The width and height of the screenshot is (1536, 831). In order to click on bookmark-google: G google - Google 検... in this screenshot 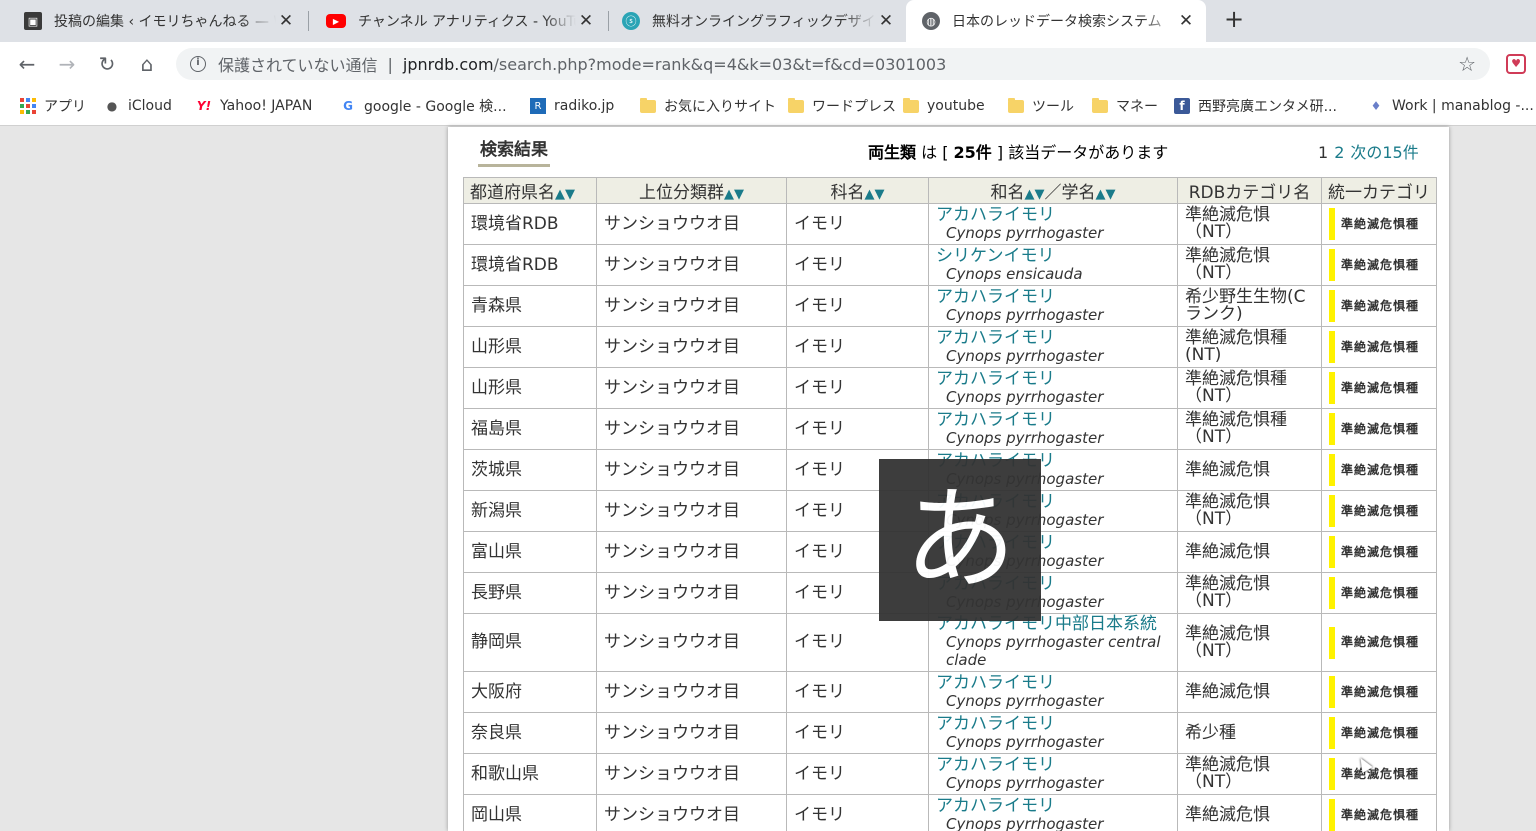, I will do `click(423, 106)`.